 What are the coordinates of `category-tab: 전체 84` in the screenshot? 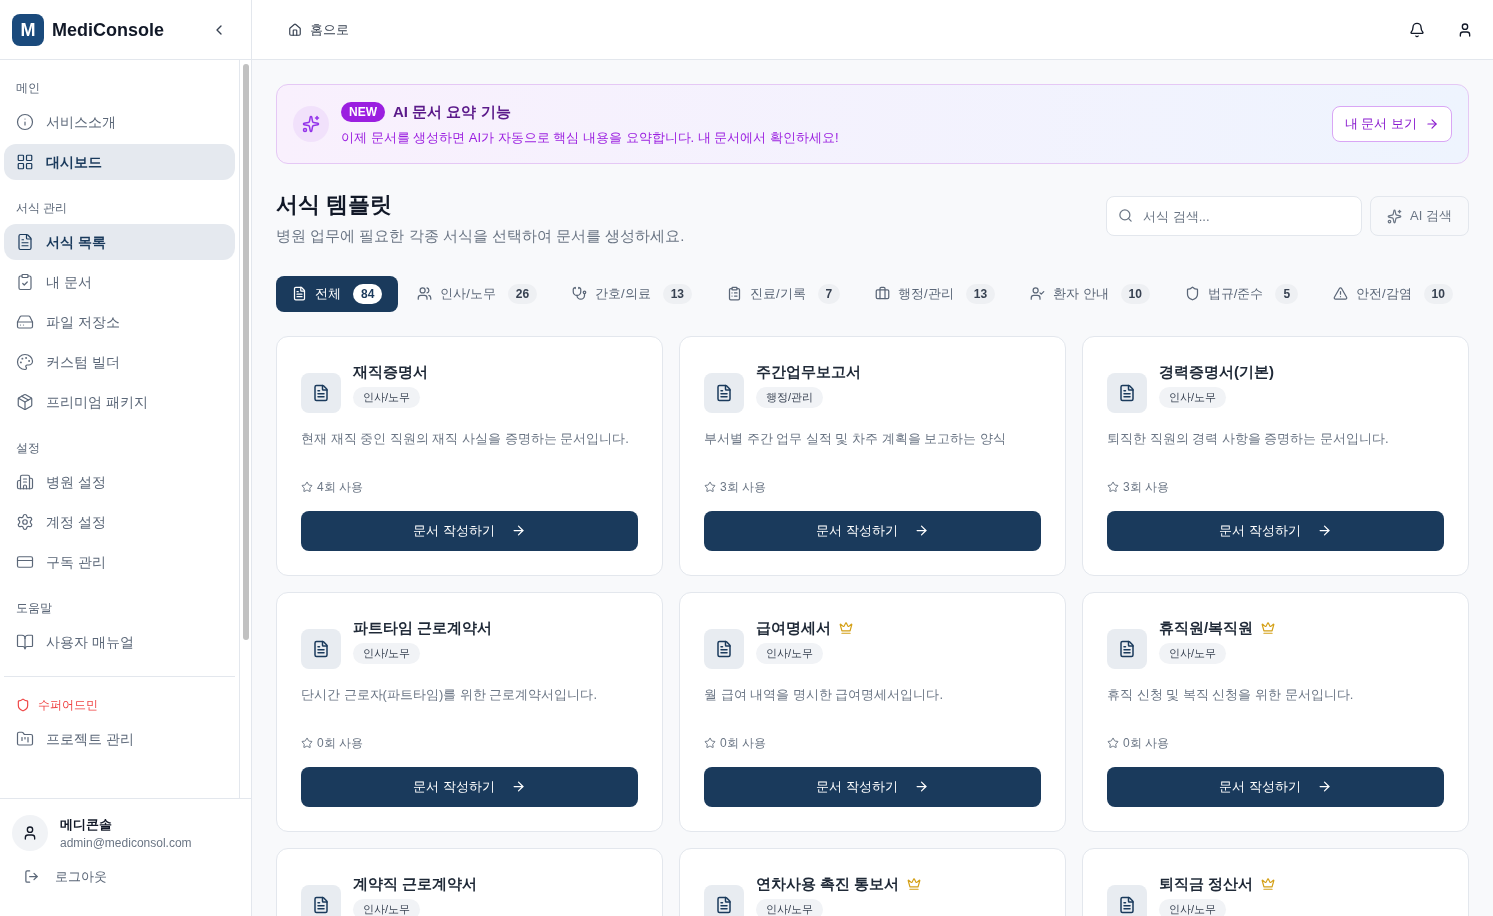 It's located at (337, 293).